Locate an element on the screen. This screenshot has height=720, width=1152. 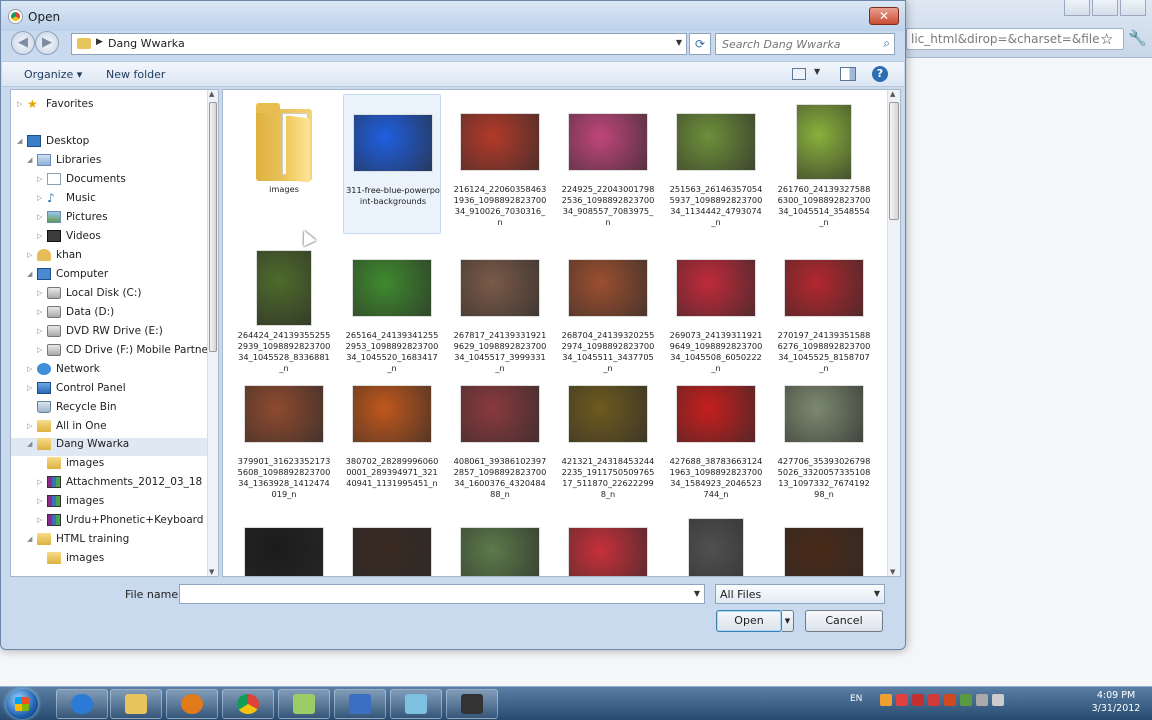
new-folder-button: New folder is located at coordinates (135, 74).